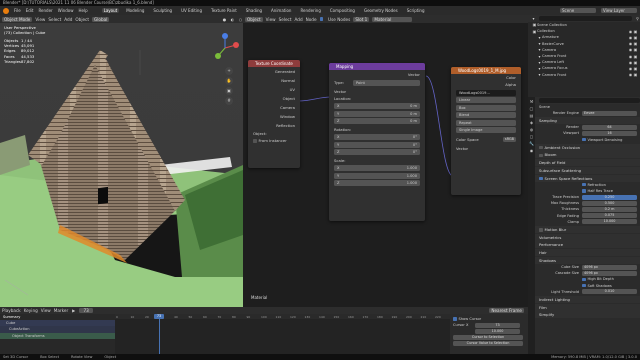 The height and width of the screenshot is (360, 640). What do you see at coordinates (377, 137) in the screenshot?
I see `rotation-x-field: X 0°` at bounding box center [377, 137].